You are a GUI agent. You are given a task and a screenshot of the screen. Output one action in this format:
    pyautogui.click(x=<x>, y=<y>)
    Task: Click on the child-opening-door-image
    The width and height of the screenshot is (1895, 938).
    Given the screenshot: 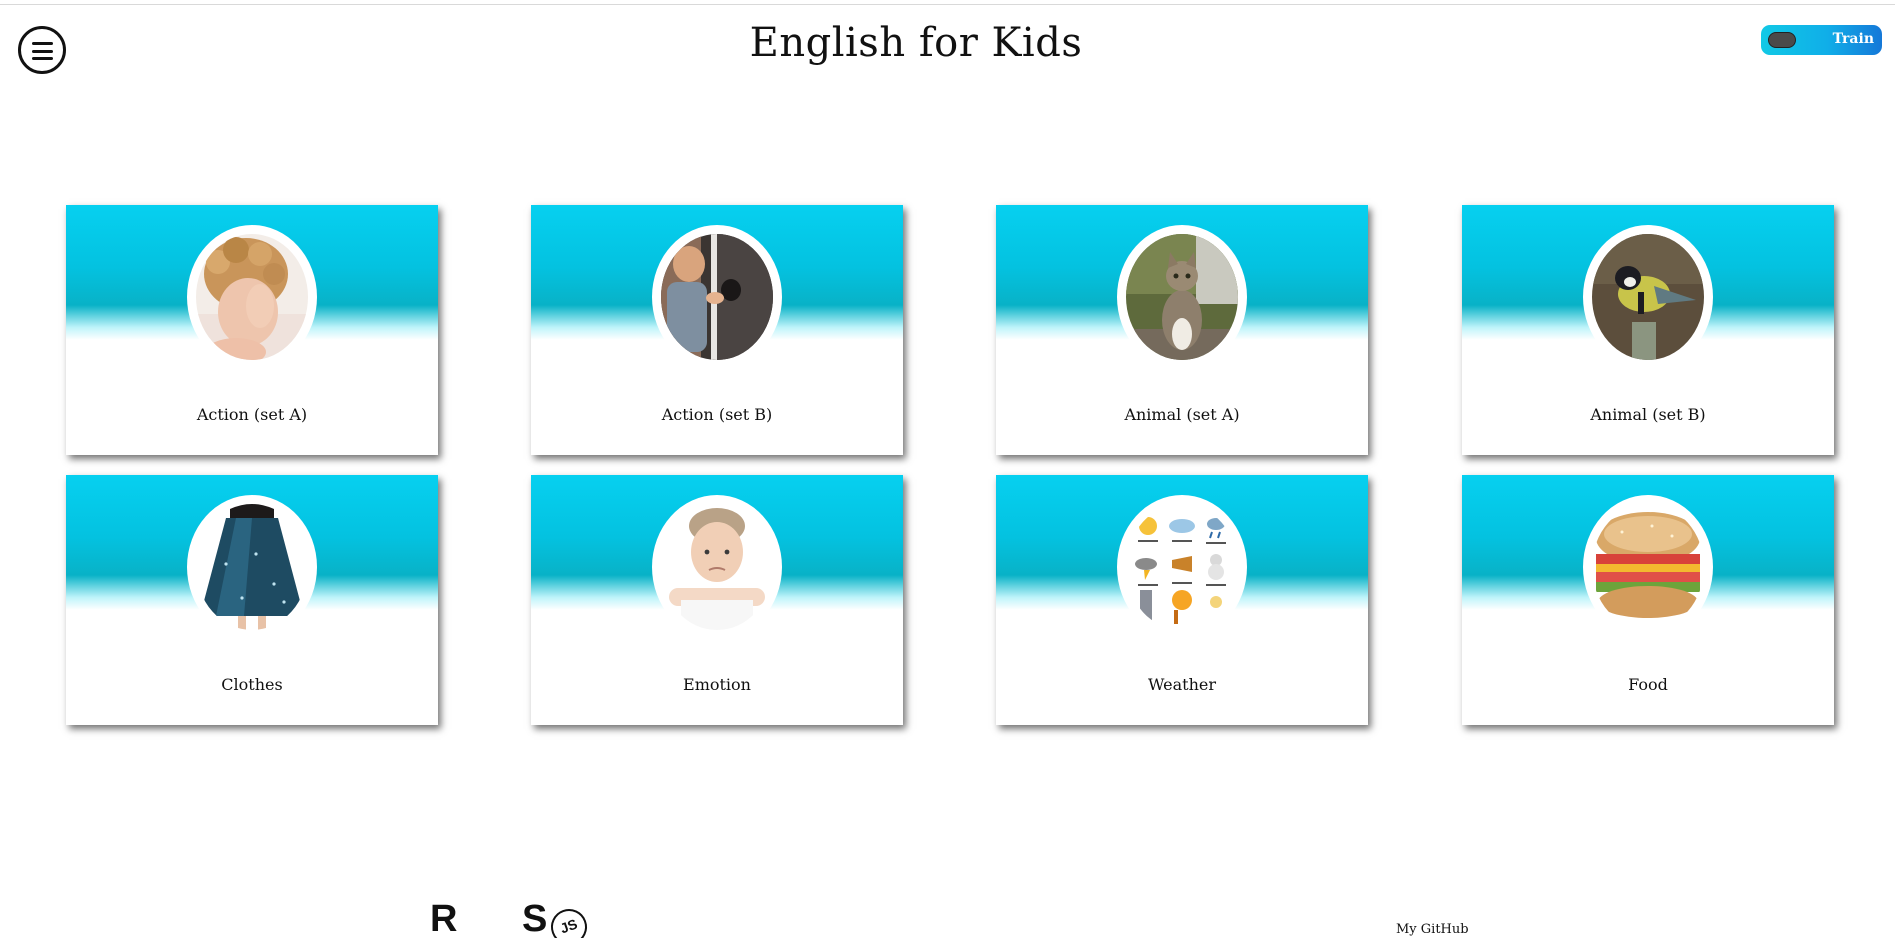 What is the action you would take?
    pyautogui.click(x=717, y=297)
    